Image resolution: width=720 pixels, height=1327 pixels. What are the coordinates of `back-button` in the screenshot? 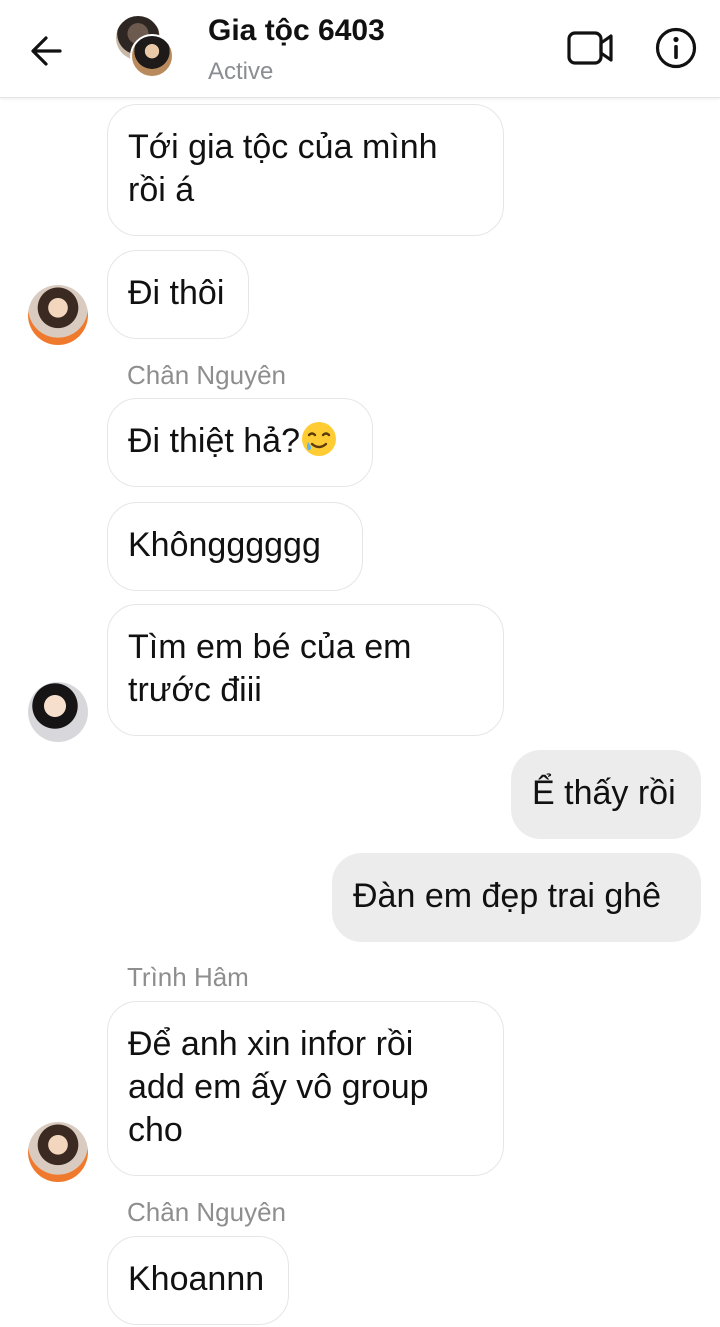 It's located at (47, 51).